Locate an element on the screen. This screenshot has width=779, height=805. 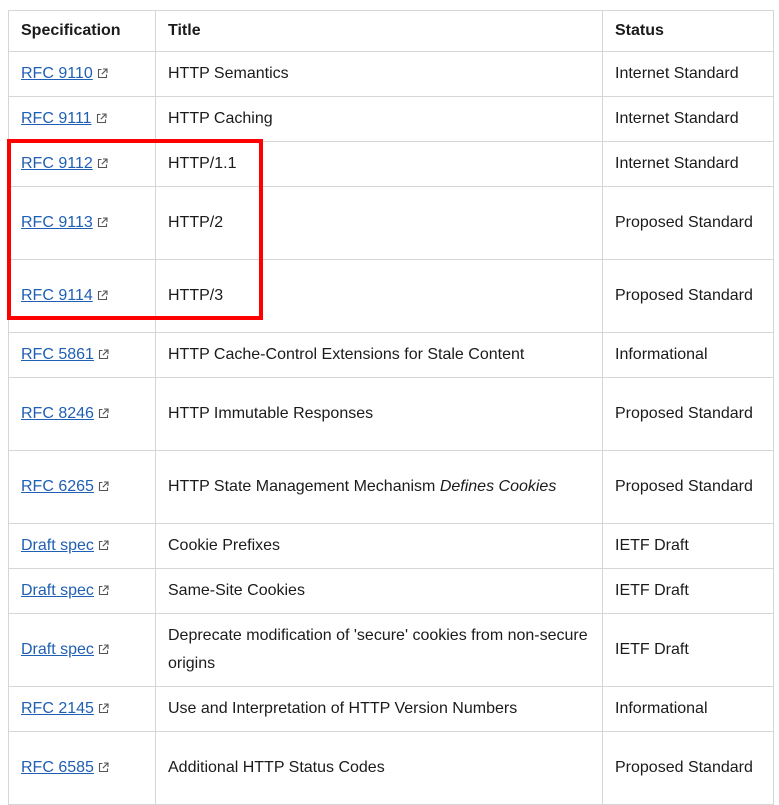
spec-cell: RFC 8246 is located at coordinates (82, 414).